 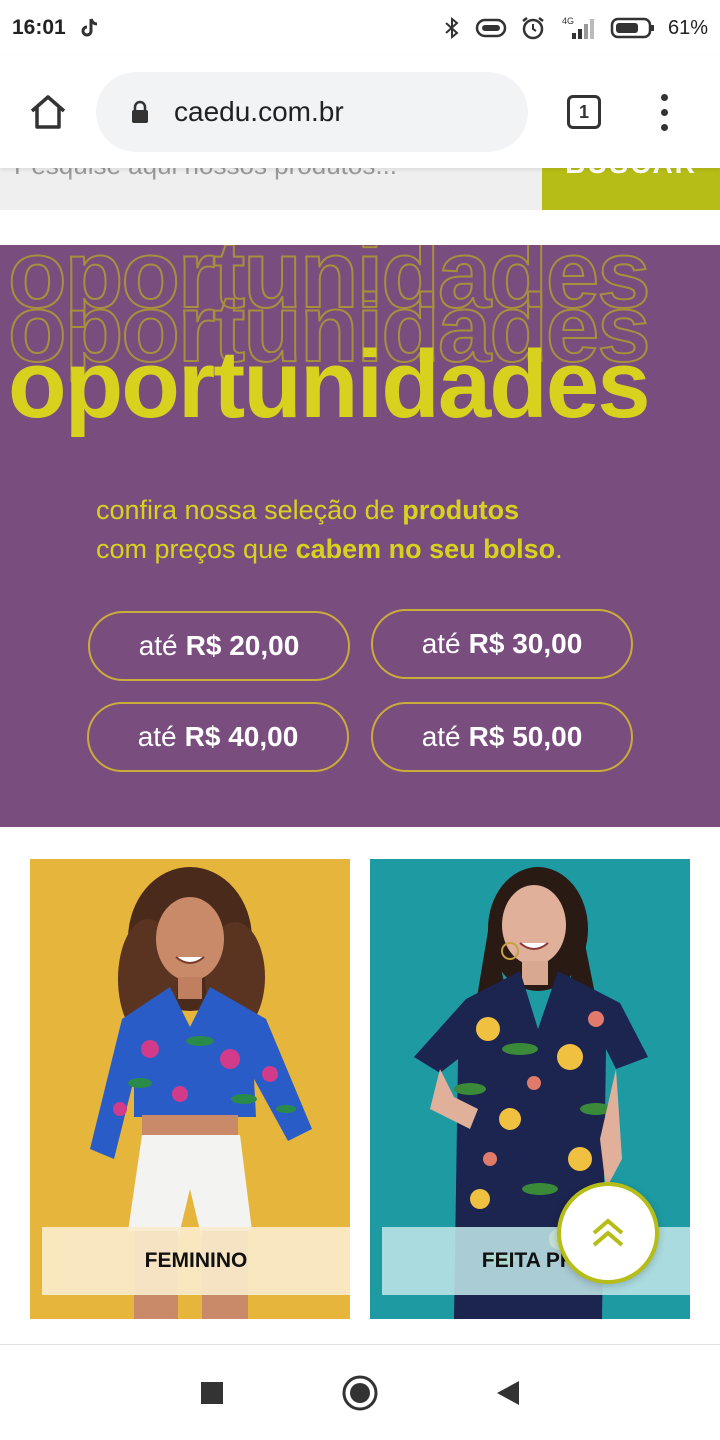 What do you see at coordinates (461, 510) in the screenshot?
I see `banner-line1-bold: produtos` at bounding box center [461, 510].